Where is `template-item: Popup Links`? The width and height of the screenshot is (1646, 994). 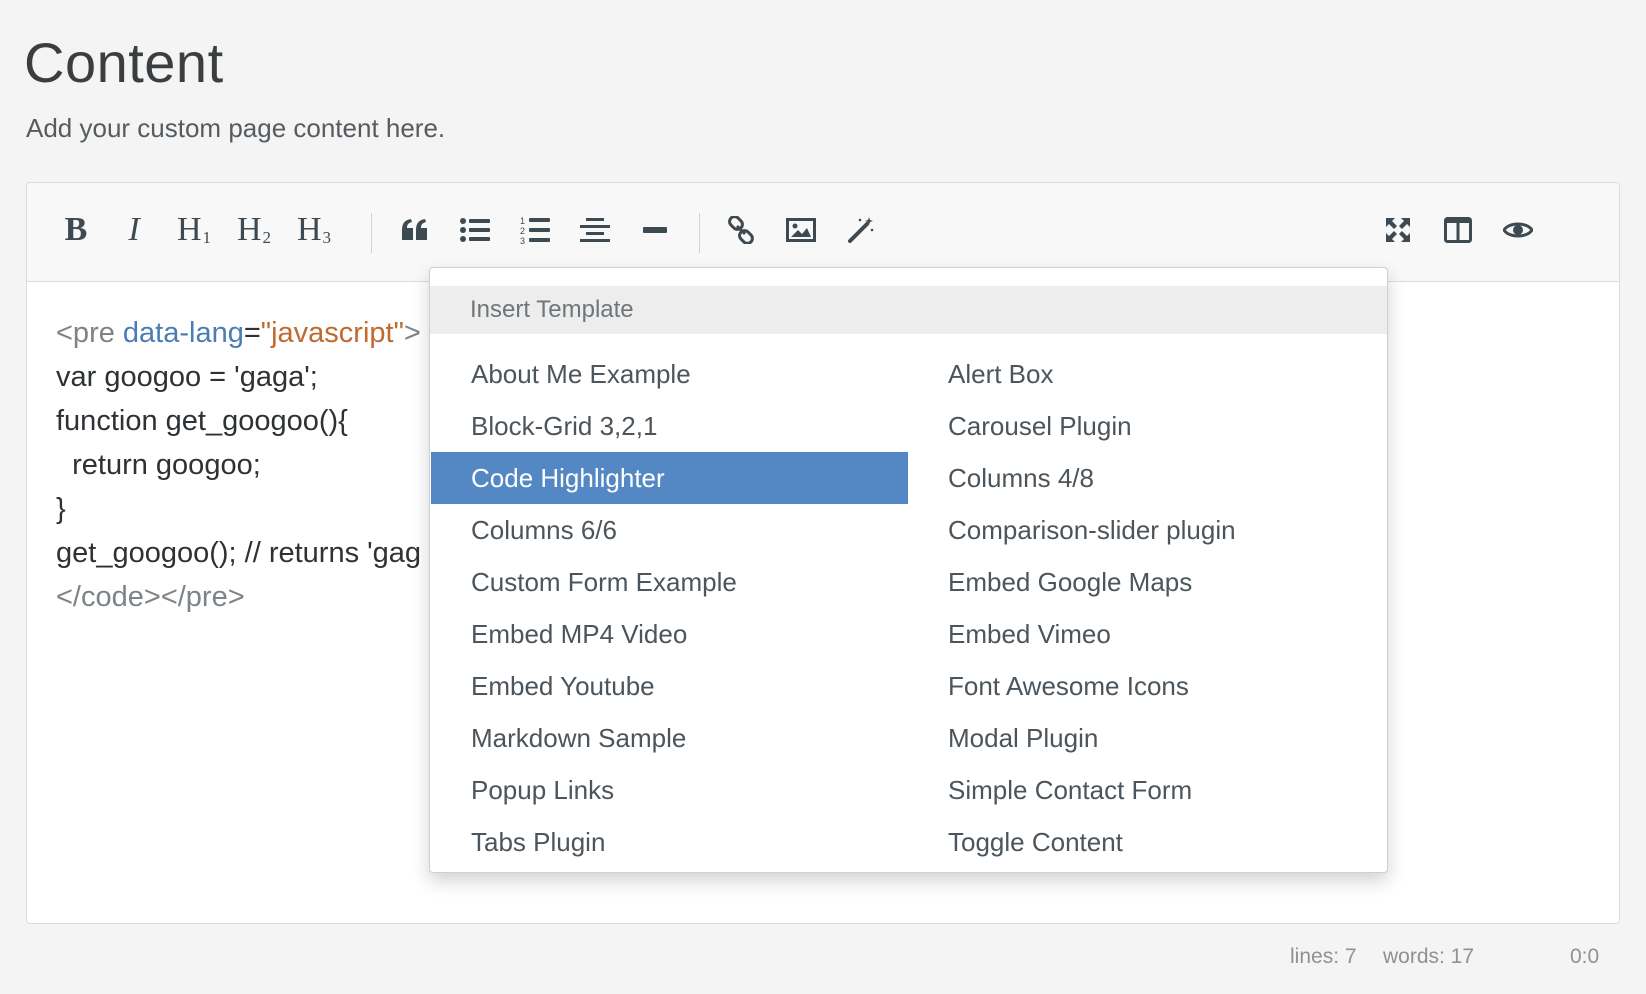
template-item: Popup Links is located at coordinates (669, 790).